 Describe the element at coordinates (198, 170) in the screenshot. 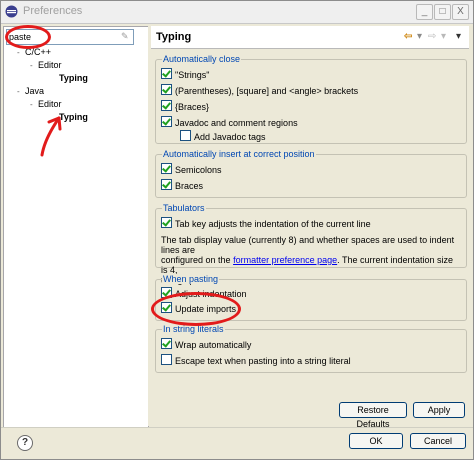

I see `option-label: Semicolons` at that location.